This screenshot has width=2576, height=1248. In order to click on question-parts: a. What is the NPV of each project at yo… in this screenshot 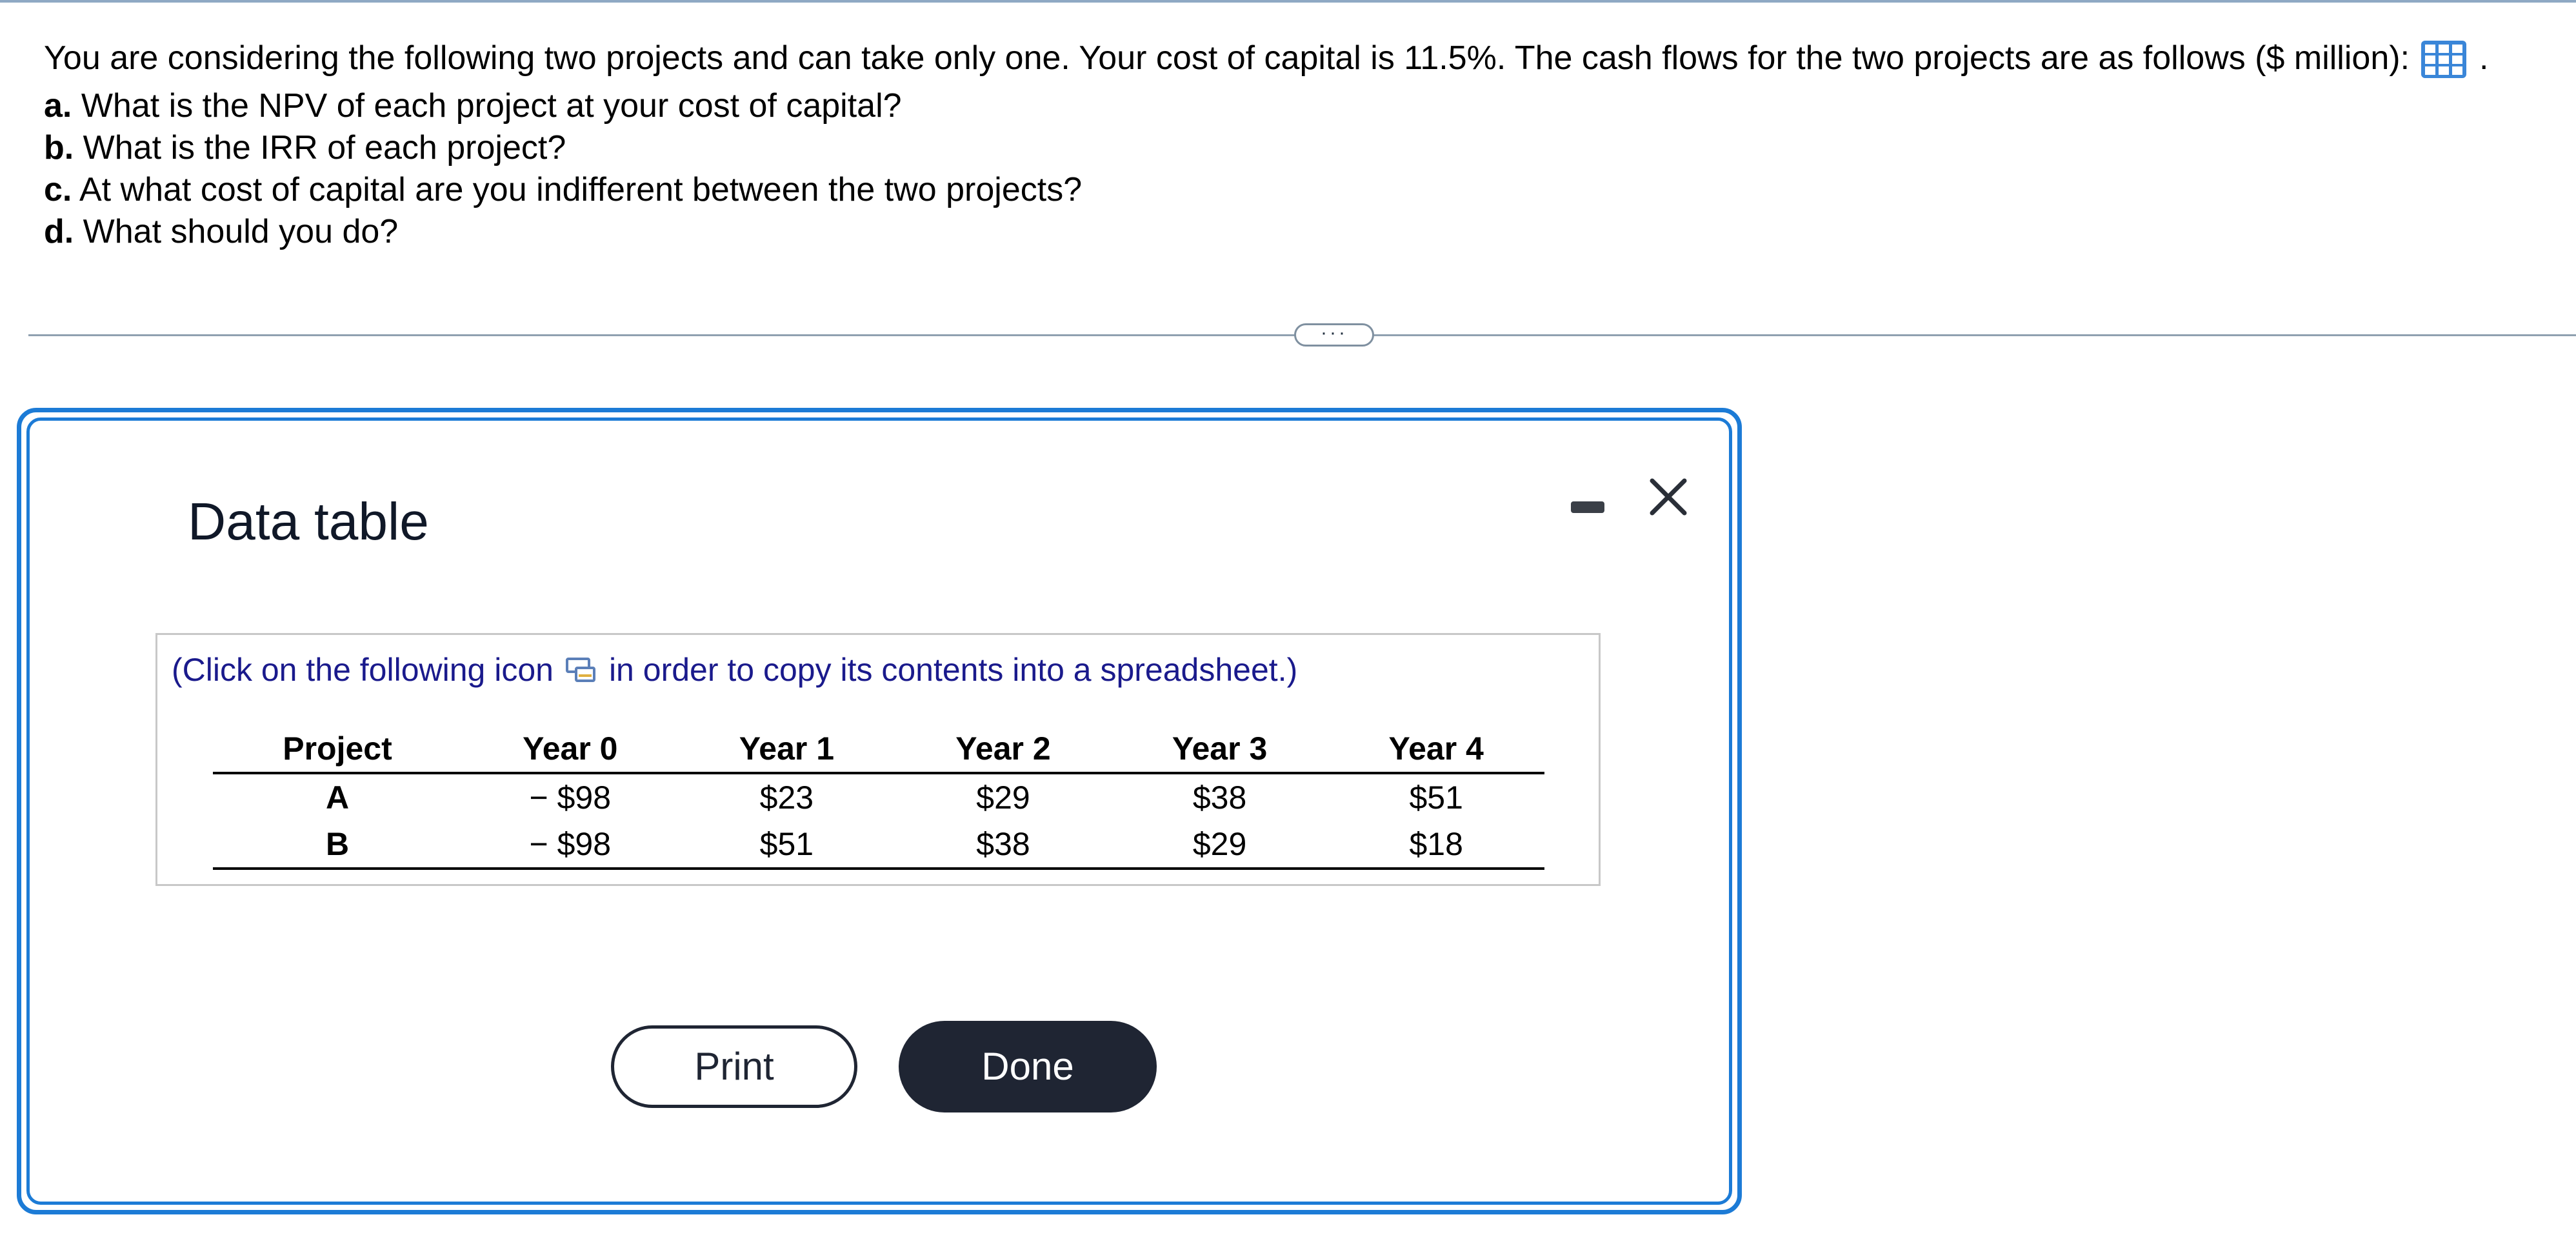, I will do `click(1295, 169)`.